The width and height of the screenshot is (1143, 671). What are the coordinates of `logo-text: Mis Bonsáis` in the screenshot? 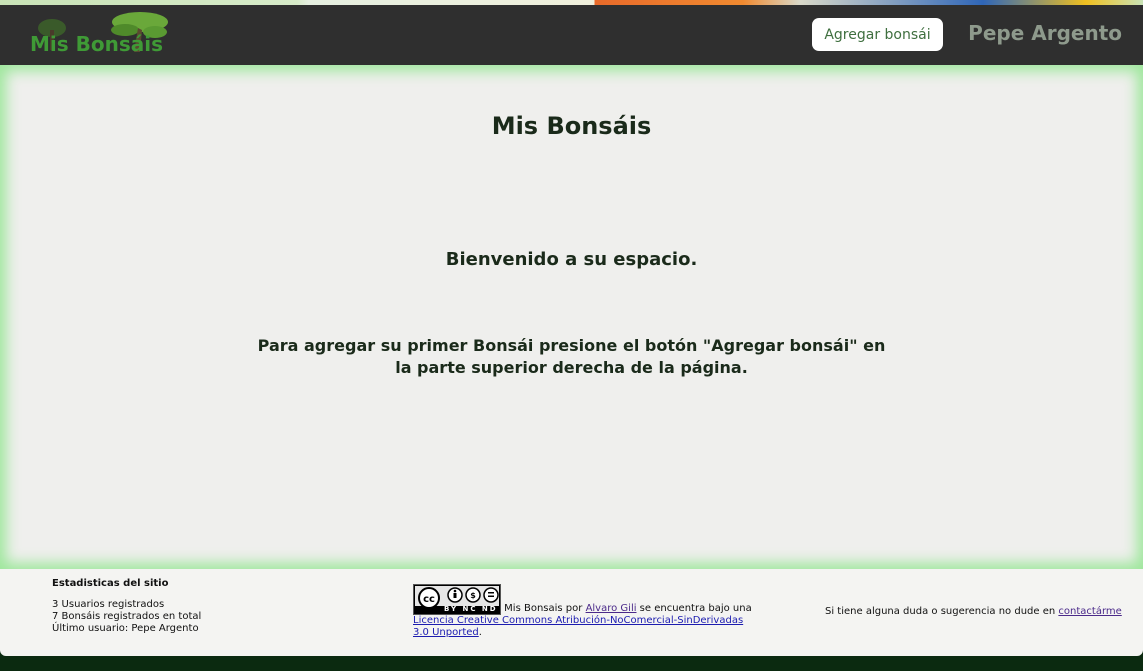 It's located at (97, 44).